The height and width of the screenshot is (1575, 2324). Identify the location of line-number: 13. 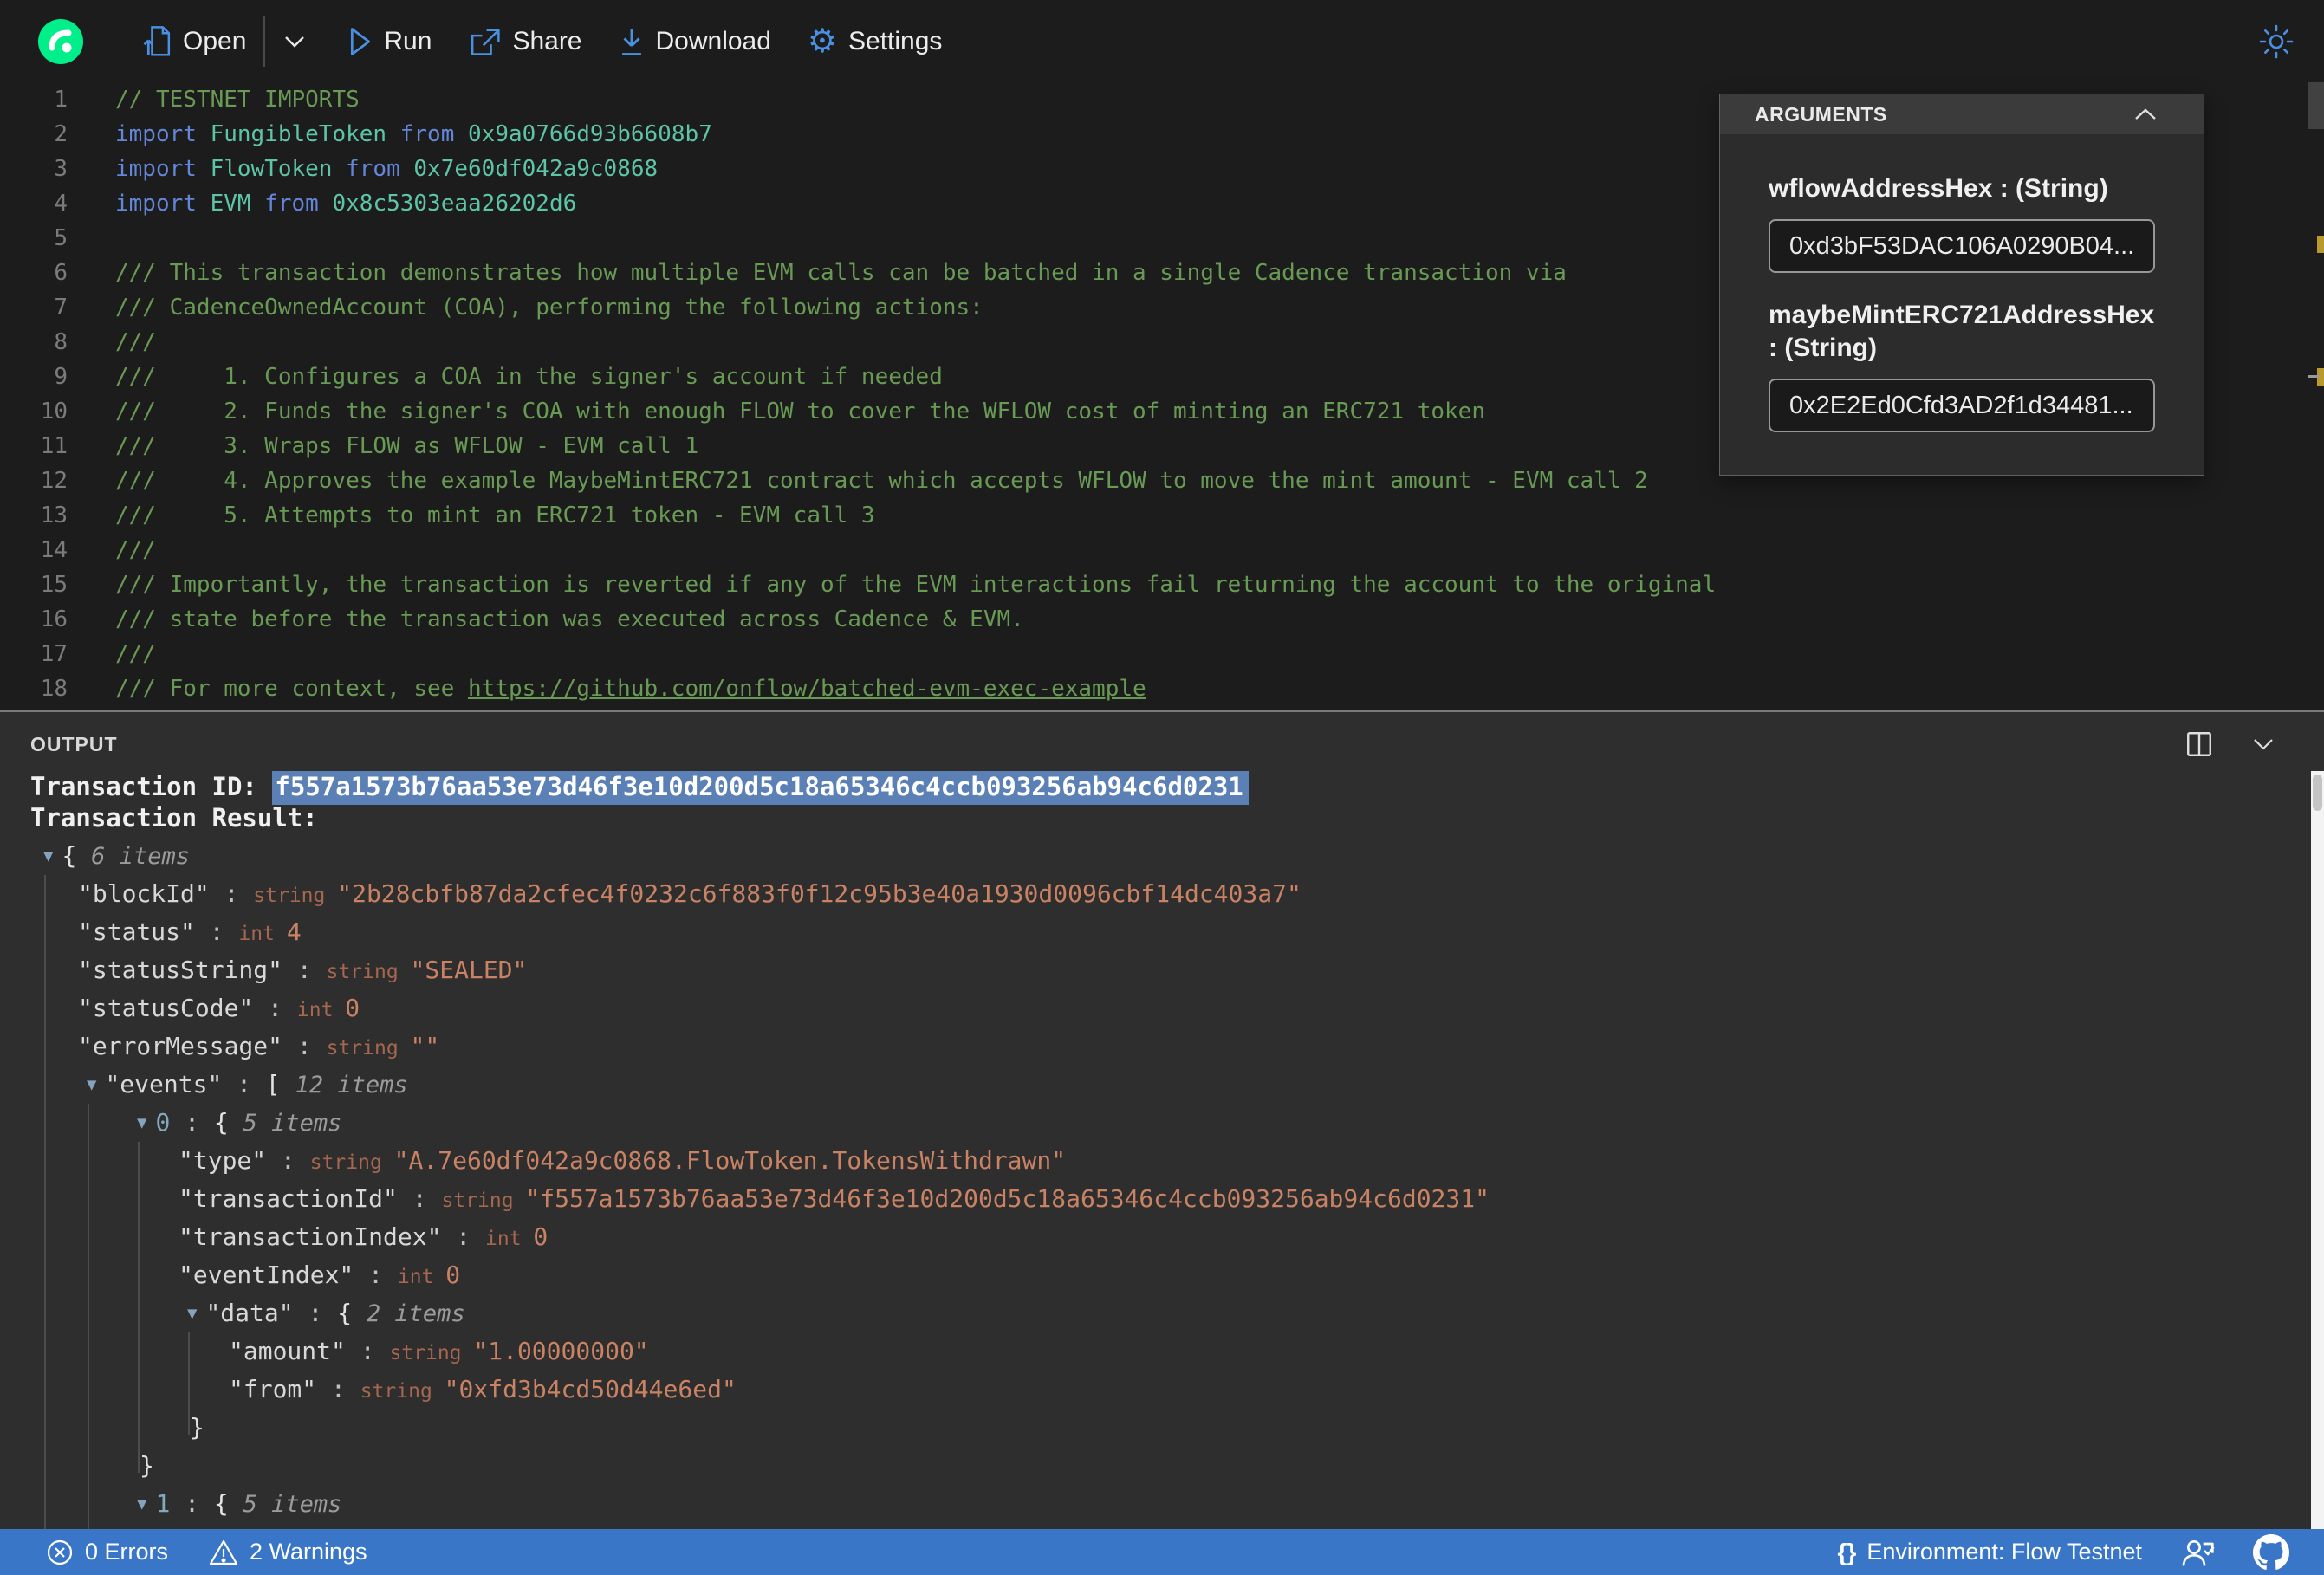
(54, 515).